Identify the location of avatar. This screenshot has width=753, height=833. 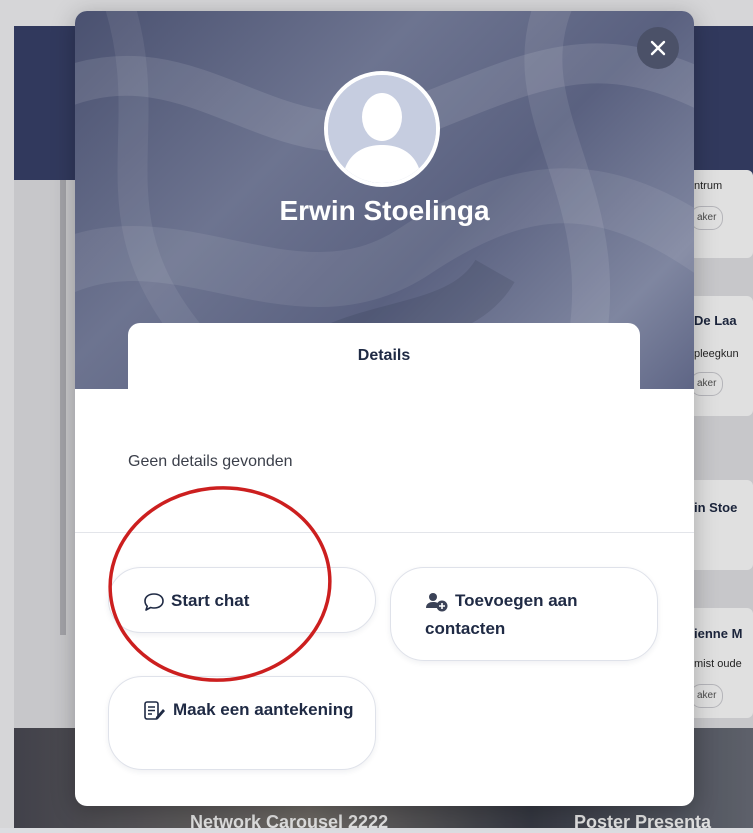
(382, 129).